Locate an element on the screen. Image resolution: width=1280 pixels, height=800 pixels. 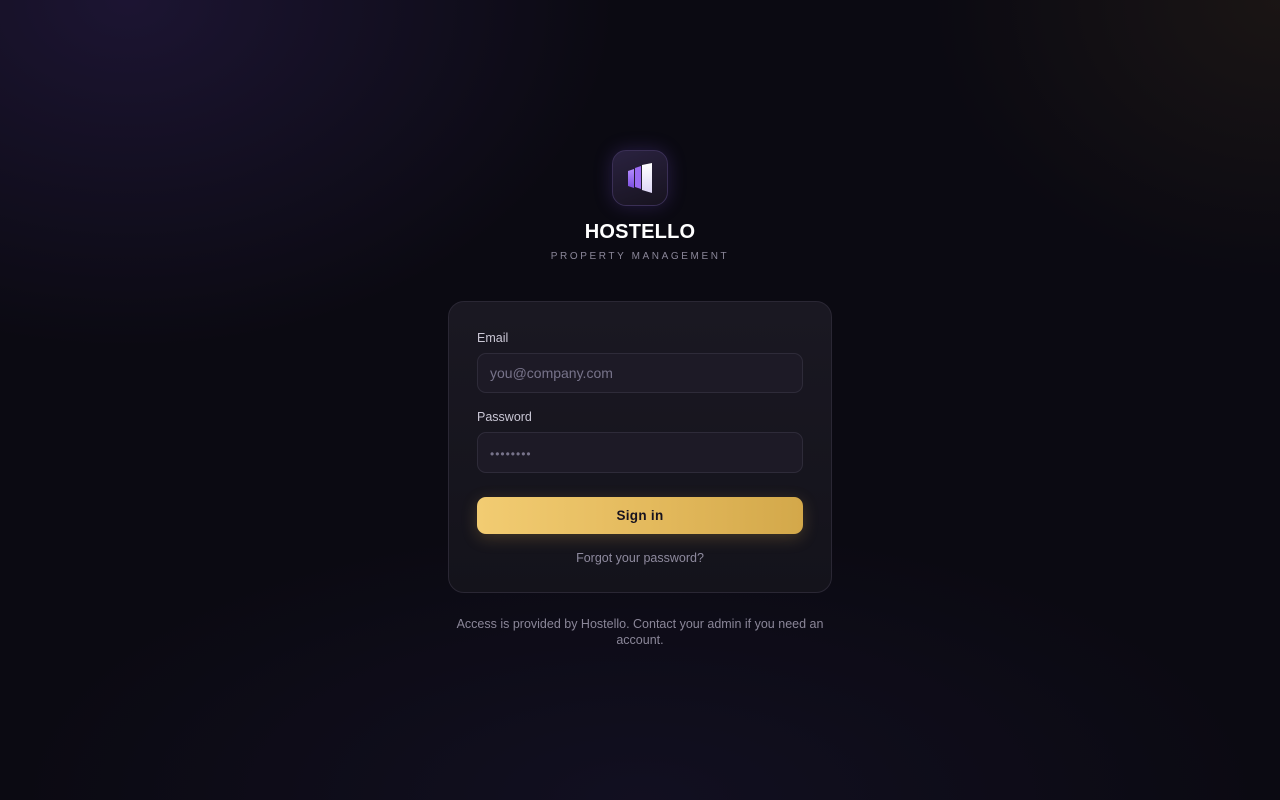
password-field is located at coordinates (640, 452).